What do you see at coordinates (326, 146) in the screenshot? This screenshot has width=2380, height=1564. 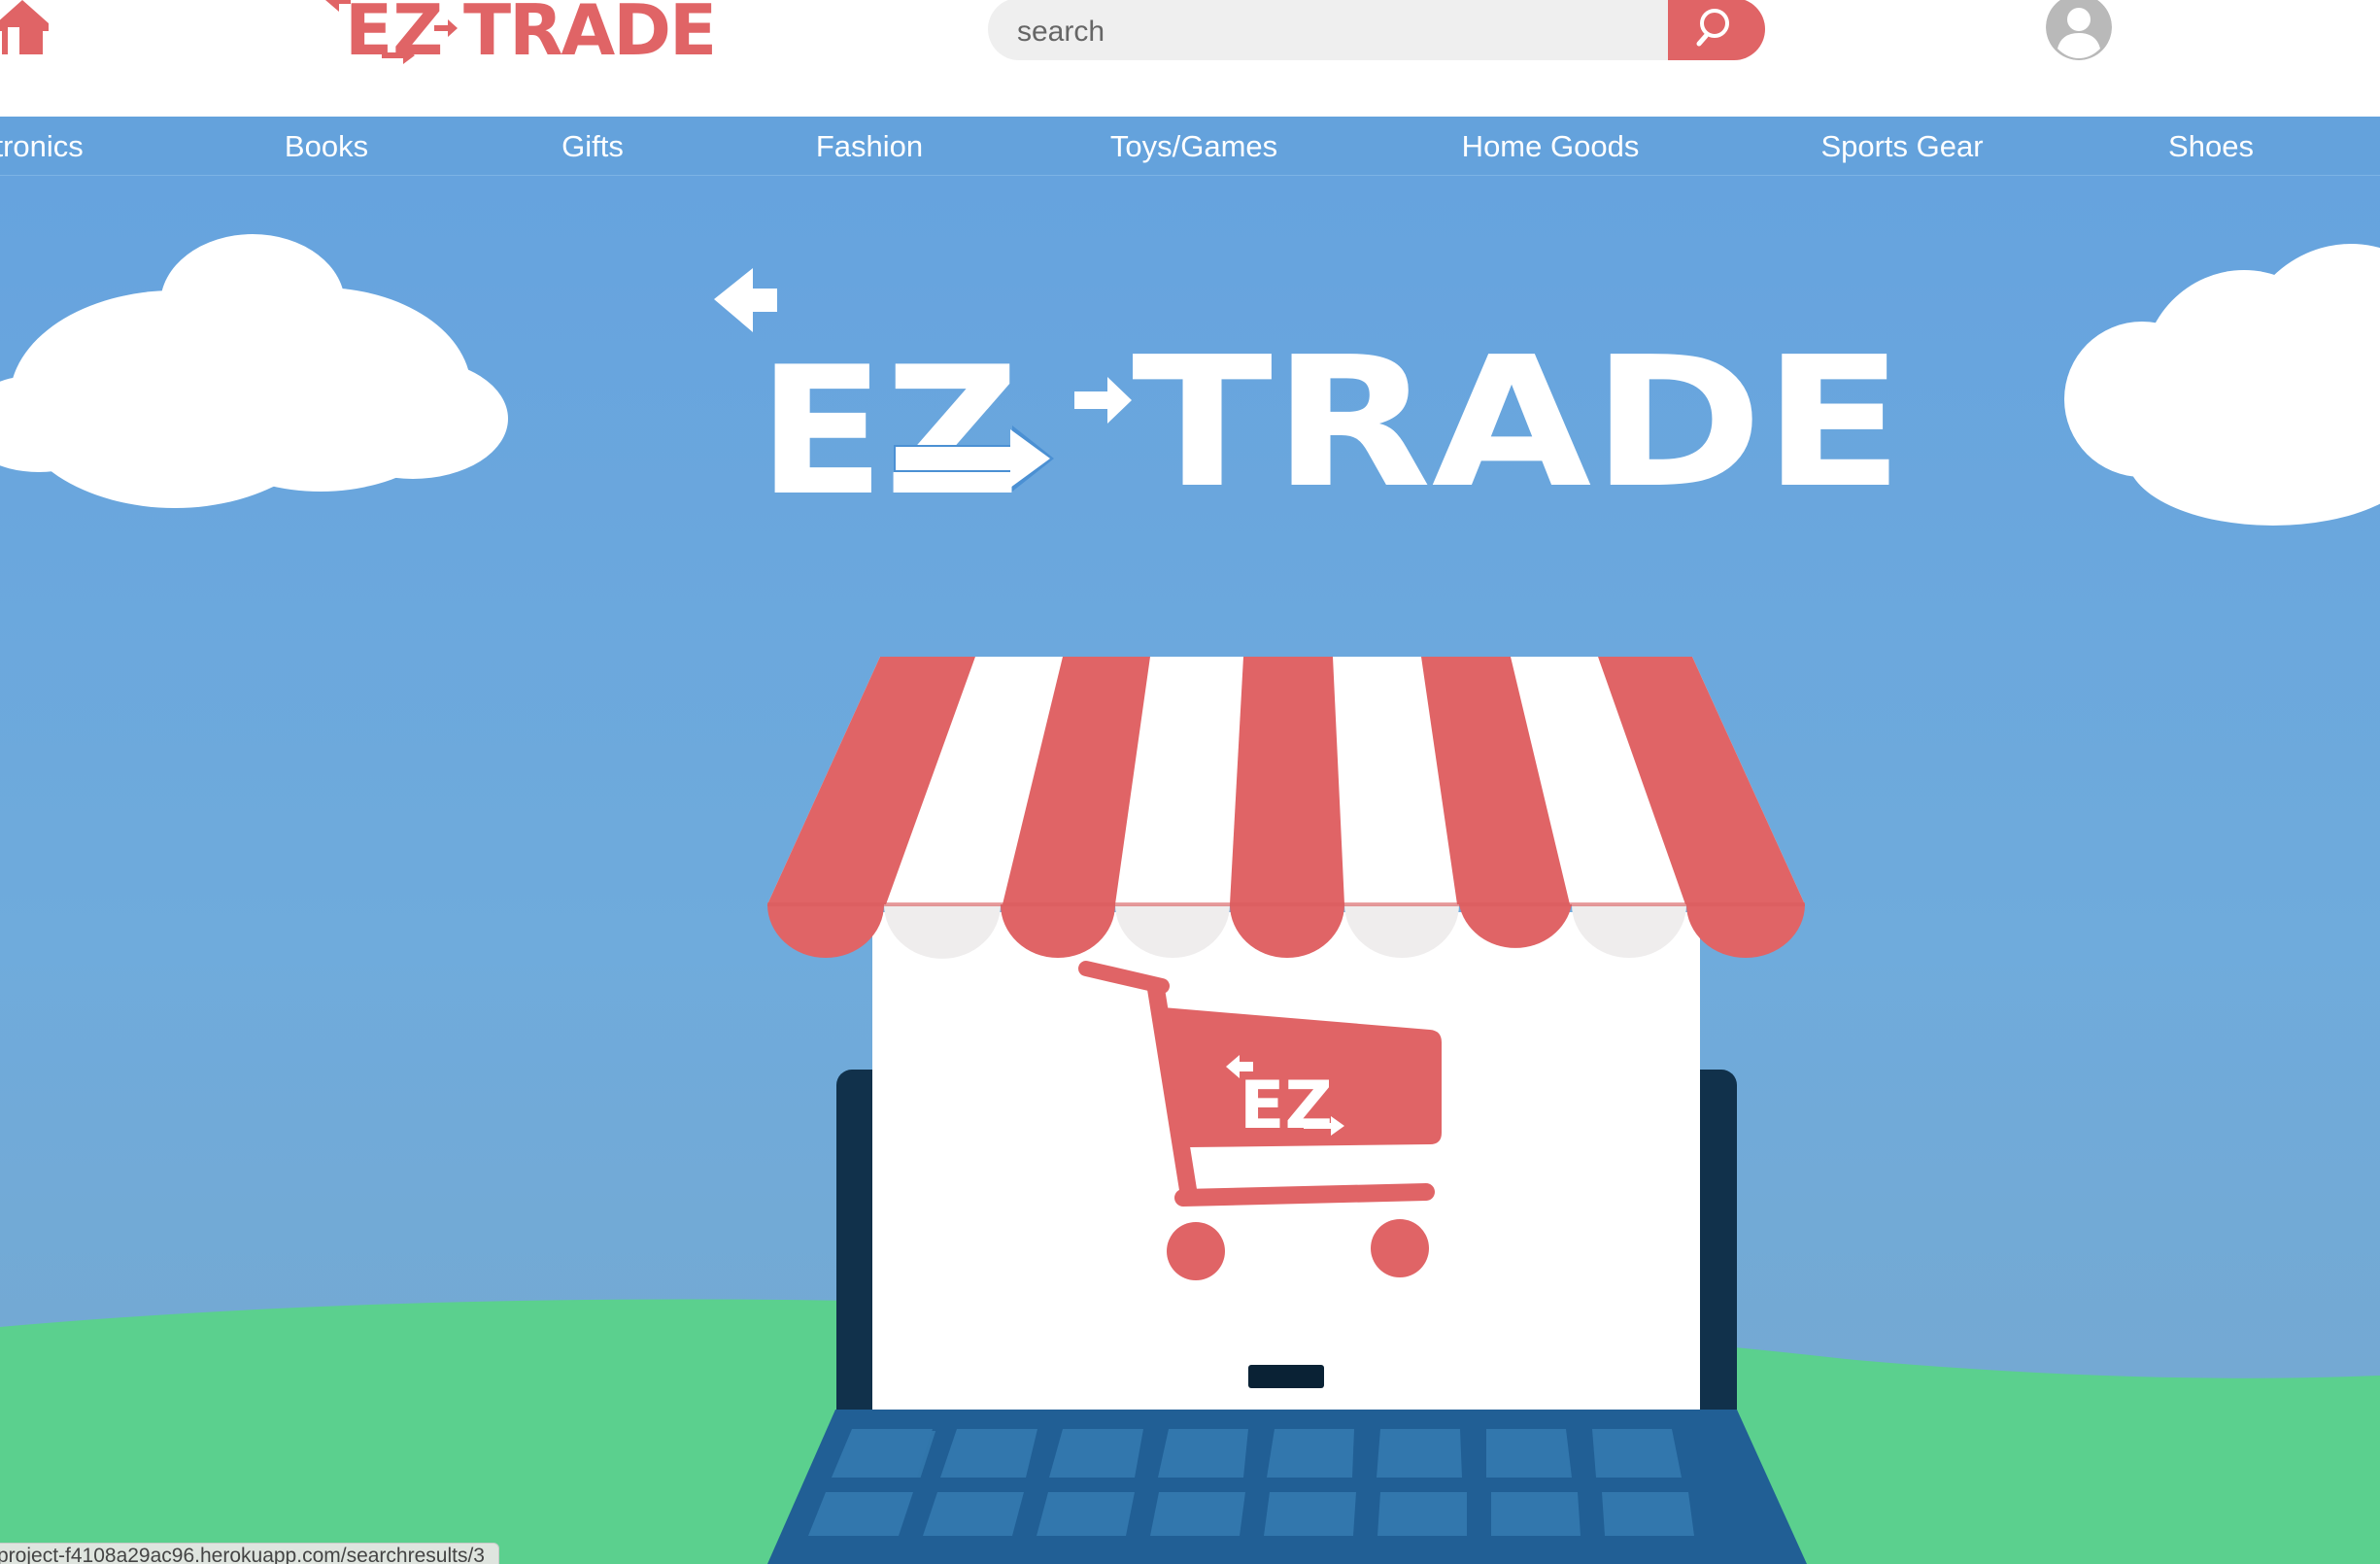 I see `nav-item-books: Books` at bounding box center [326, 146].